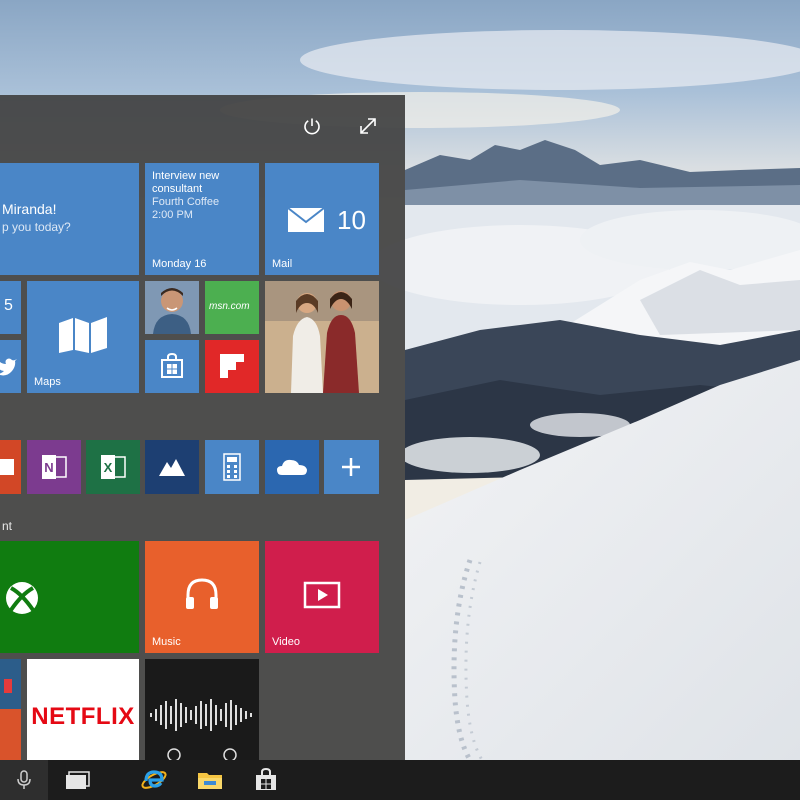 This screenshot has width=800, height=800. I want to click on small-tile-twitter, so click(10, 366).